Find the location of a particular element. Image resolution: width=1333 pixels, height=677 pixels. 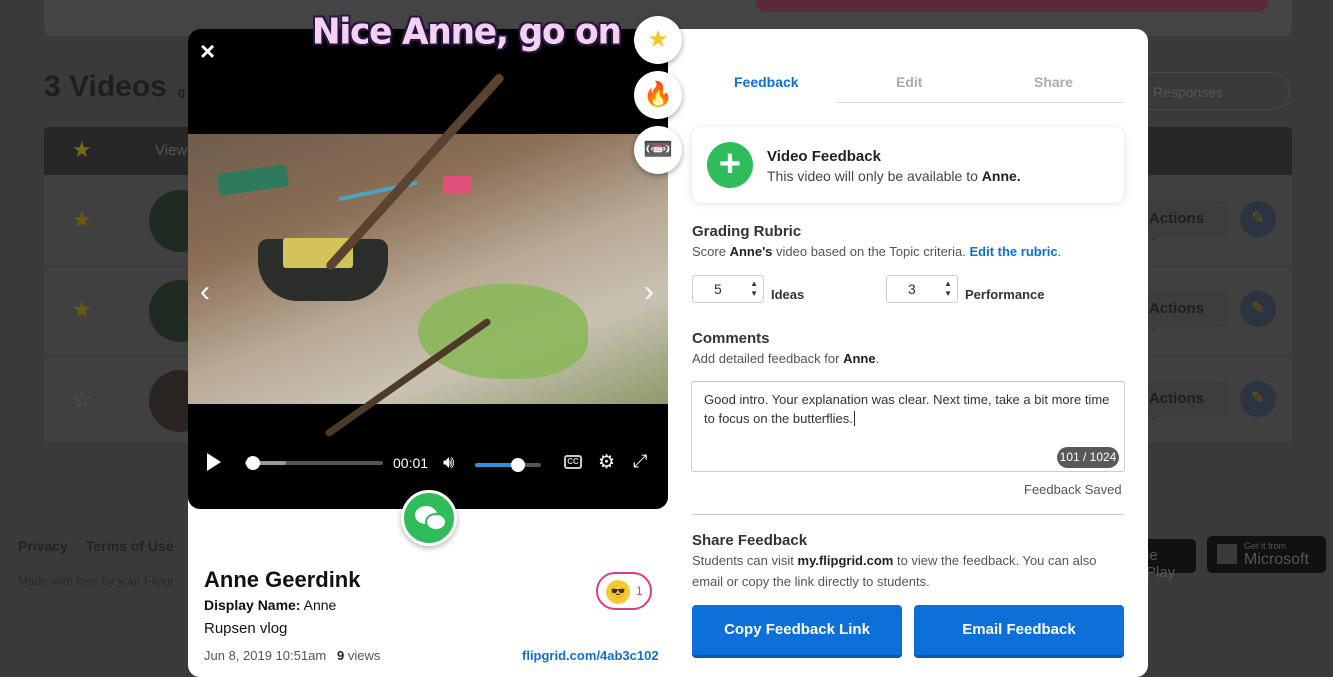

rubric-desc-name: Anne's is located at coordinates (751, 251).